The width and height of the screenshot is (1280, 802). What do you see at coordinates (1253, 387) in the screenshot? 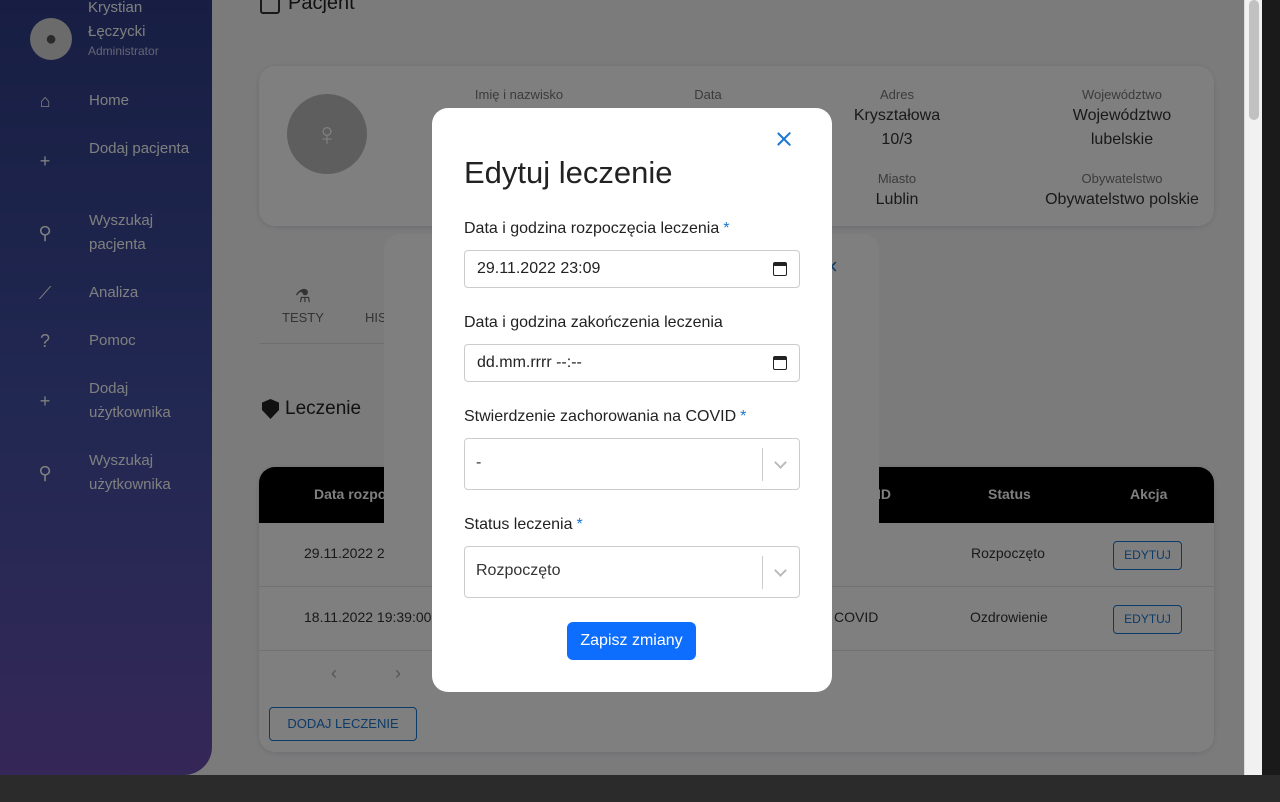
I see `scrollbar` at bounding box center [1253, 387].